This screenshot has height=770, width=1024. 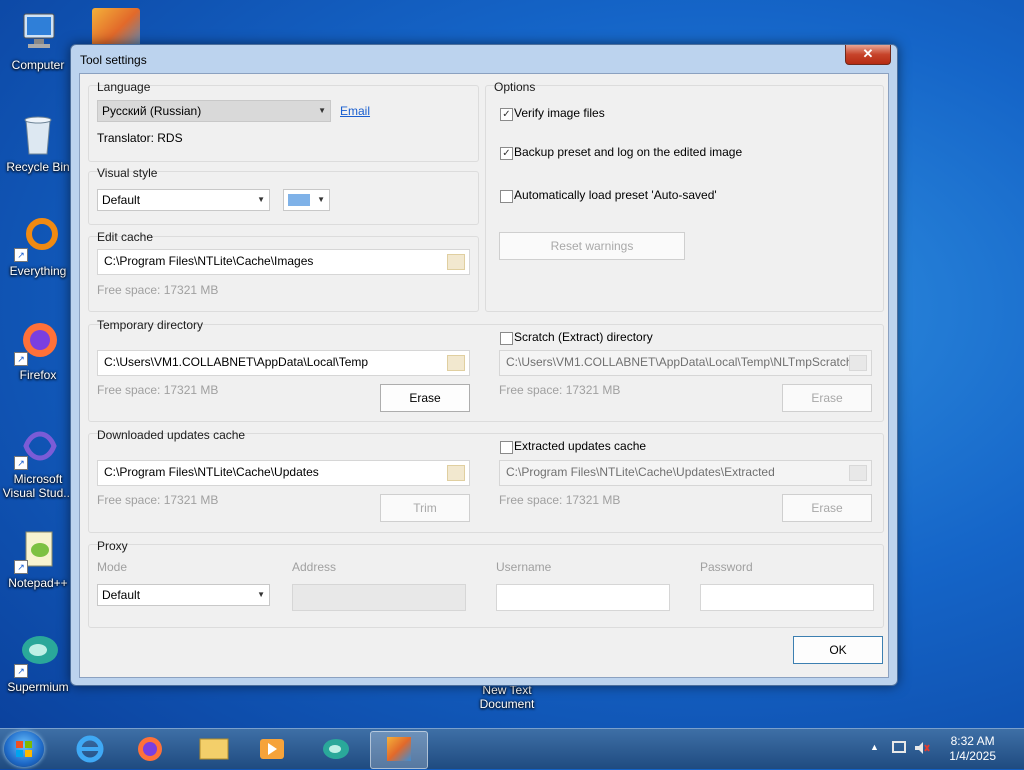 I want to click on network-icon, so click(x=899, y=747).